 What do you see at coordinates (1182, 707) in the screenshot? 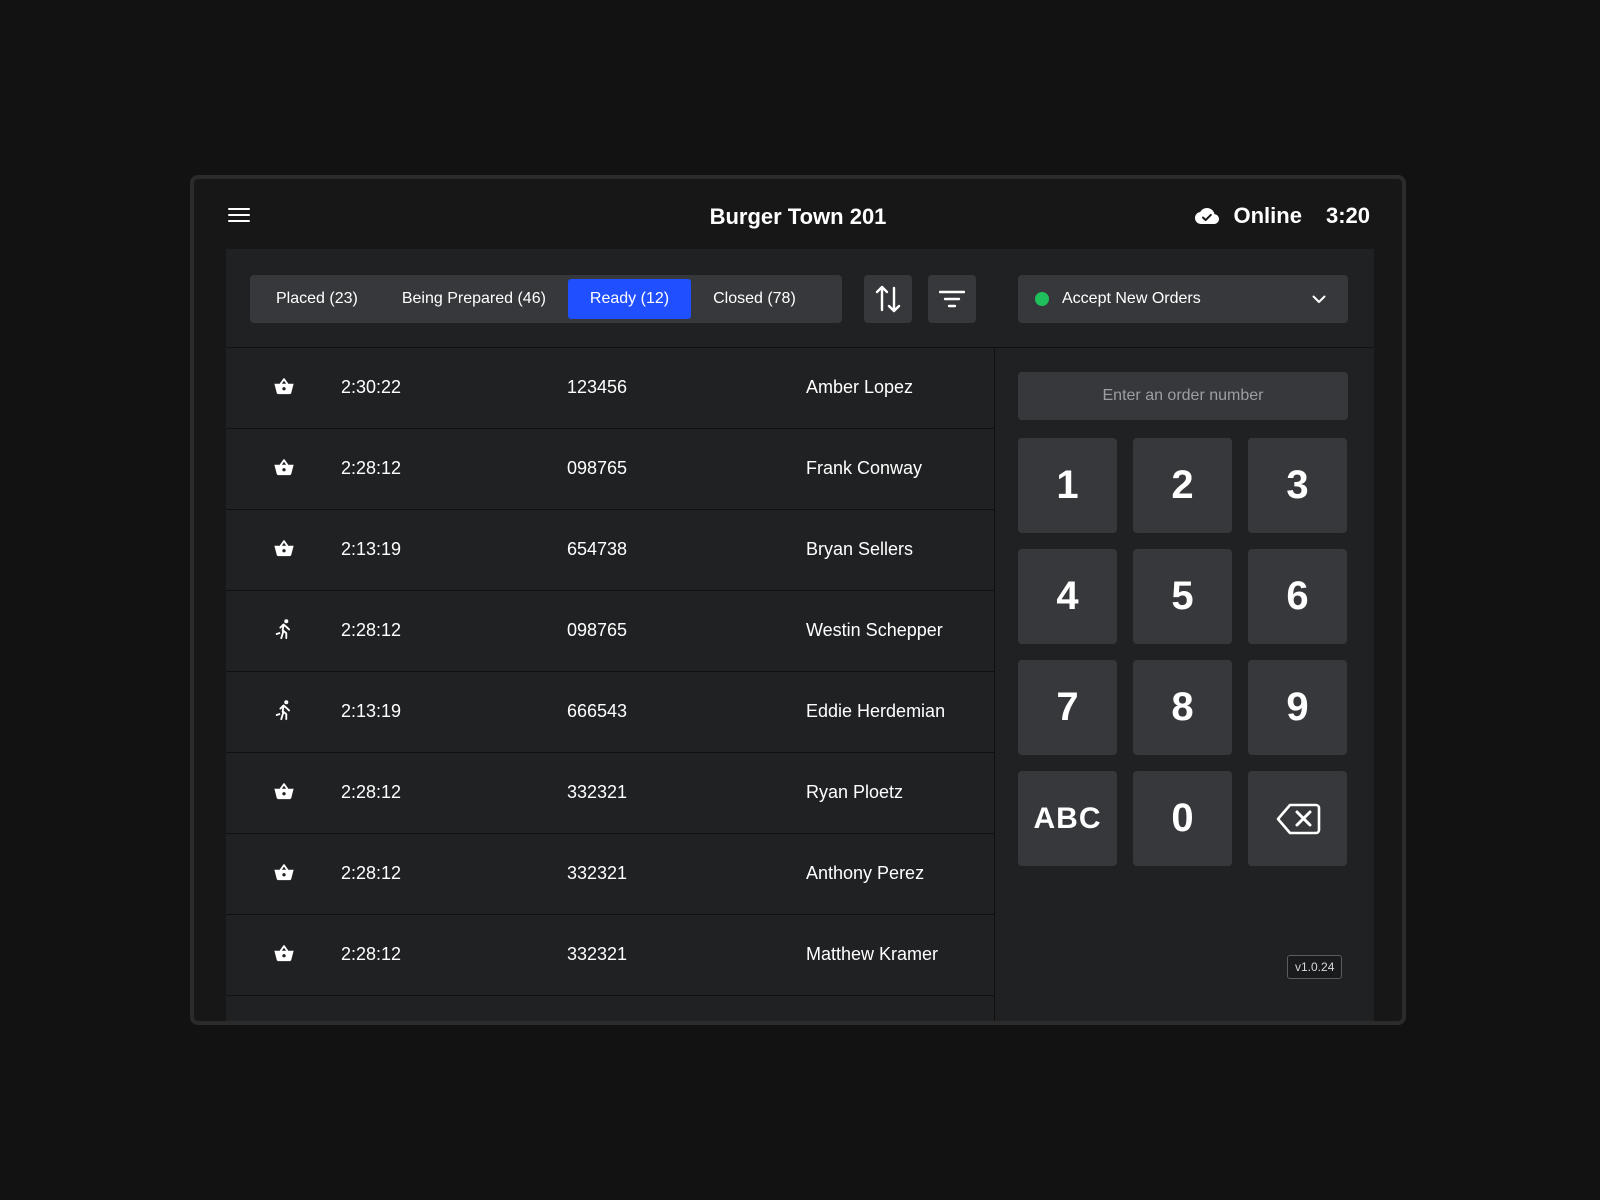
I see `key-8: 8` at bounding box center [1182, 707].